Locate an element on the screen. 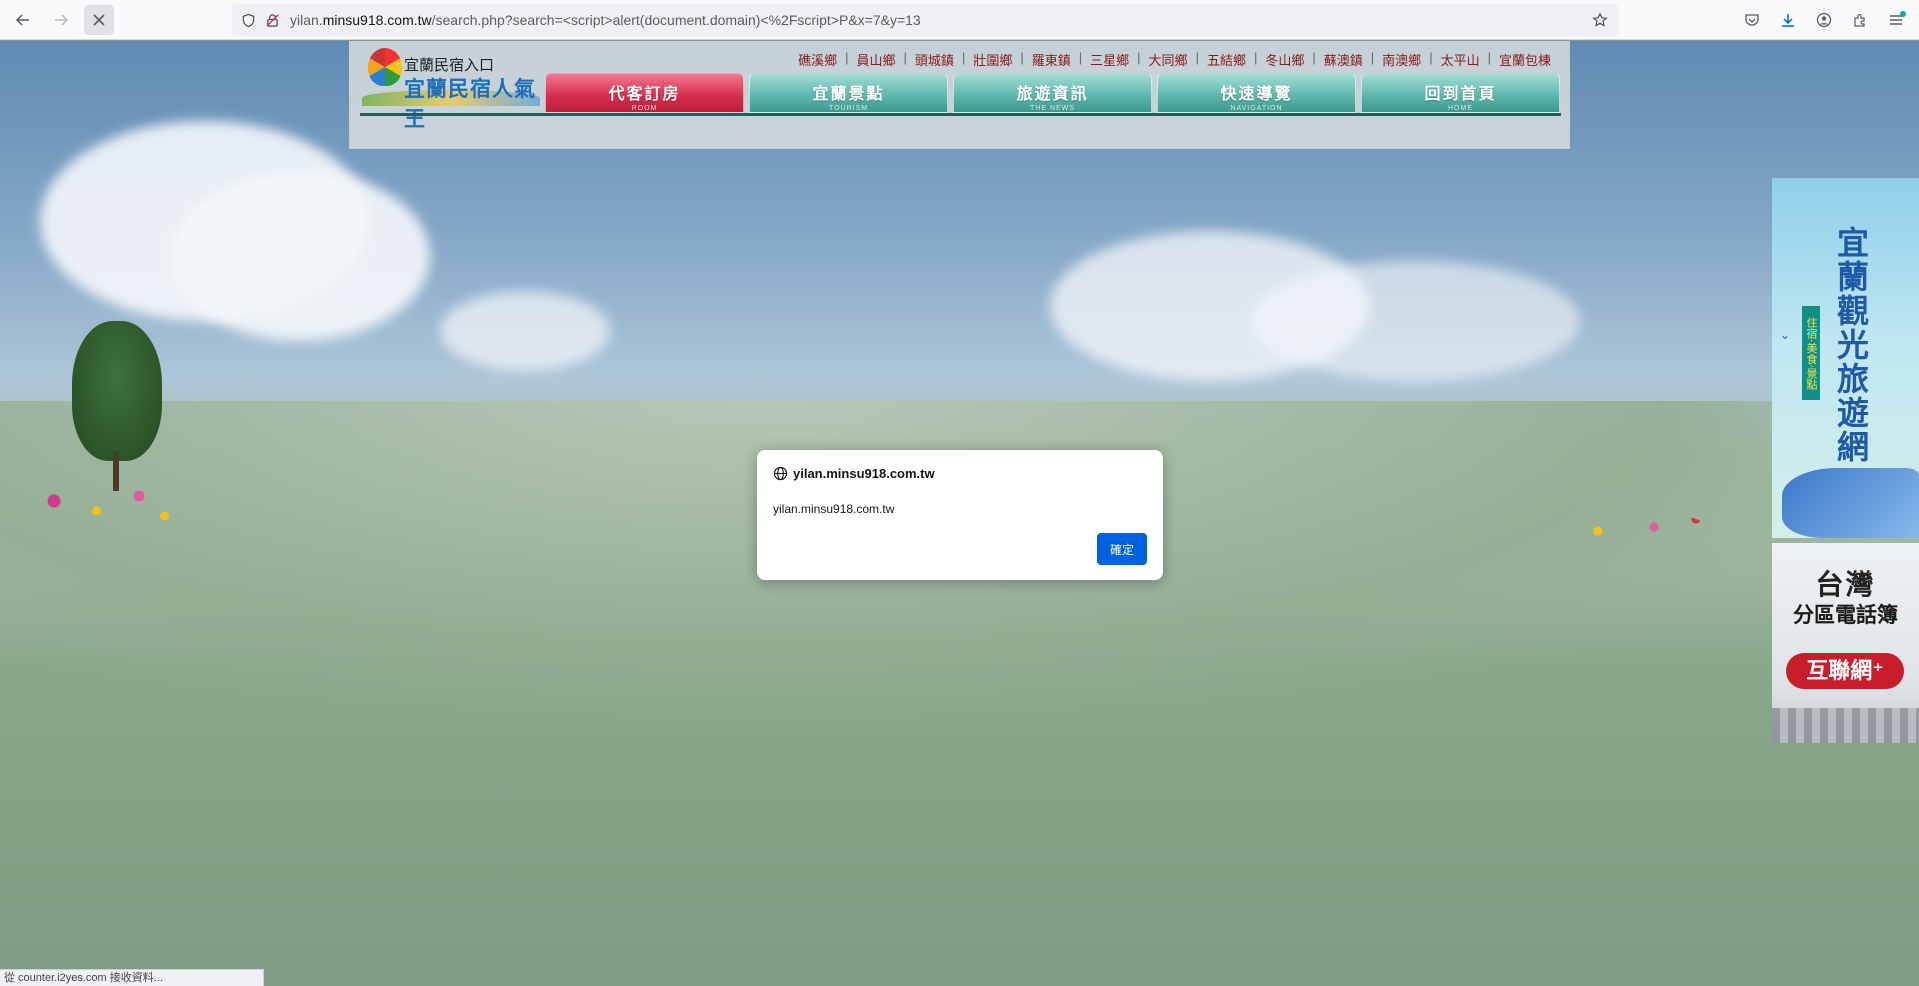 Image resolution: width=1919 pixels, height=986 pixels. forward-button is located at coordinates (61, 20).